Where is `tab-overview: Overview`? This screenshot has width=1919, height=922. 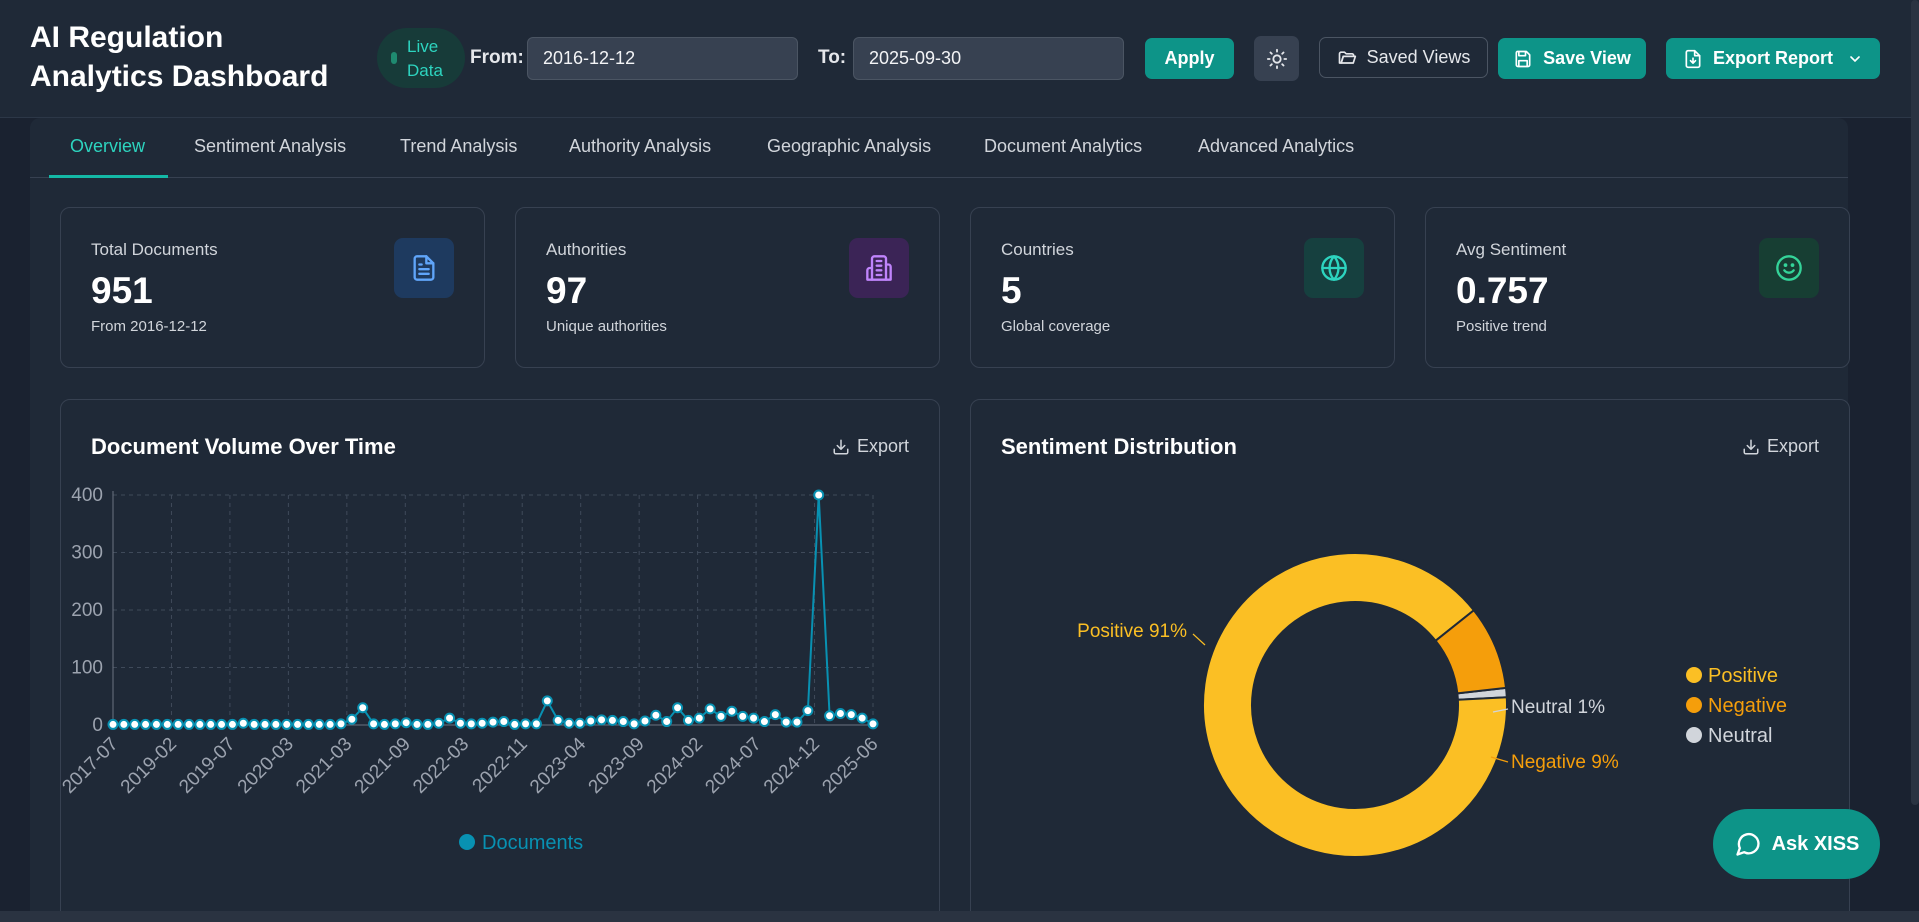 tab-overview: Overview is located at coordinates (107, 146).